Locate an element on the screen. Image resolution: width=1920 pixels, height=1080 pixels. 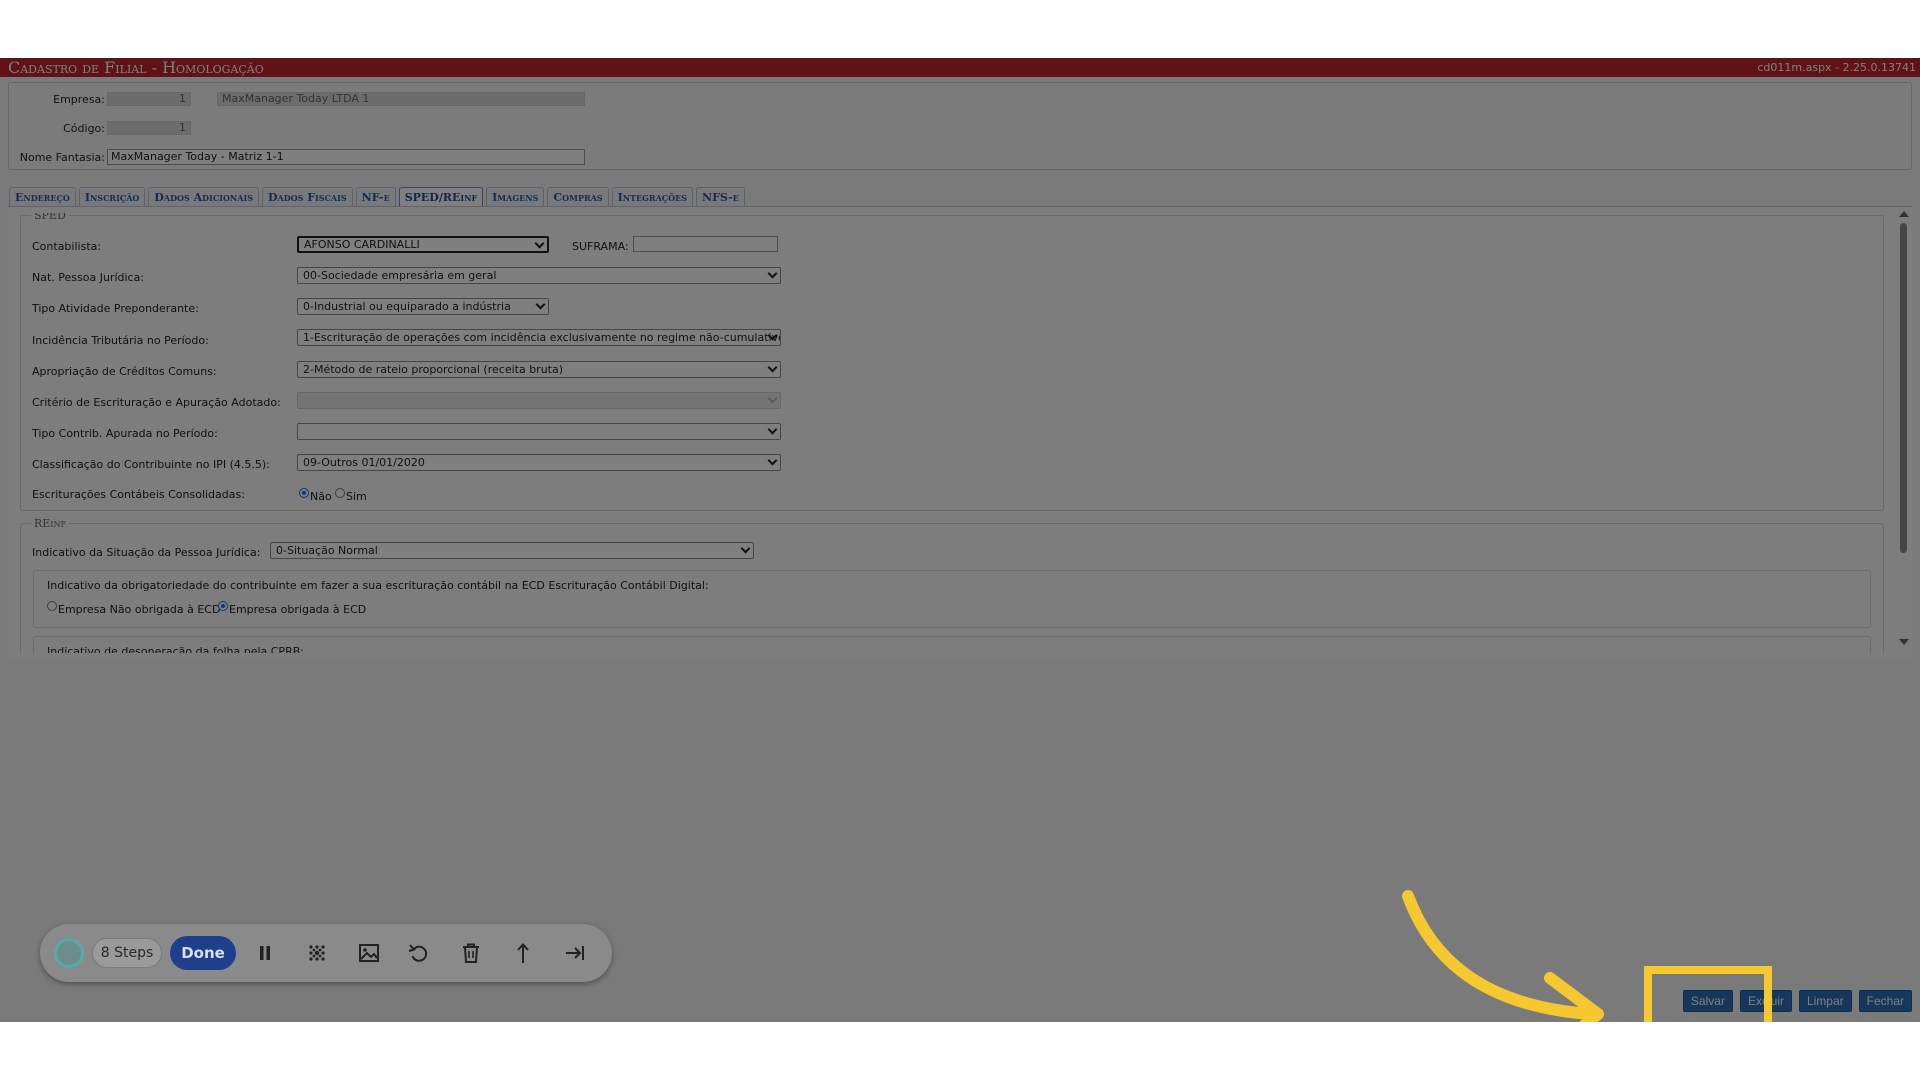
recorder-toolbar: 8 Steps Done is located at coordinates (326, 953).